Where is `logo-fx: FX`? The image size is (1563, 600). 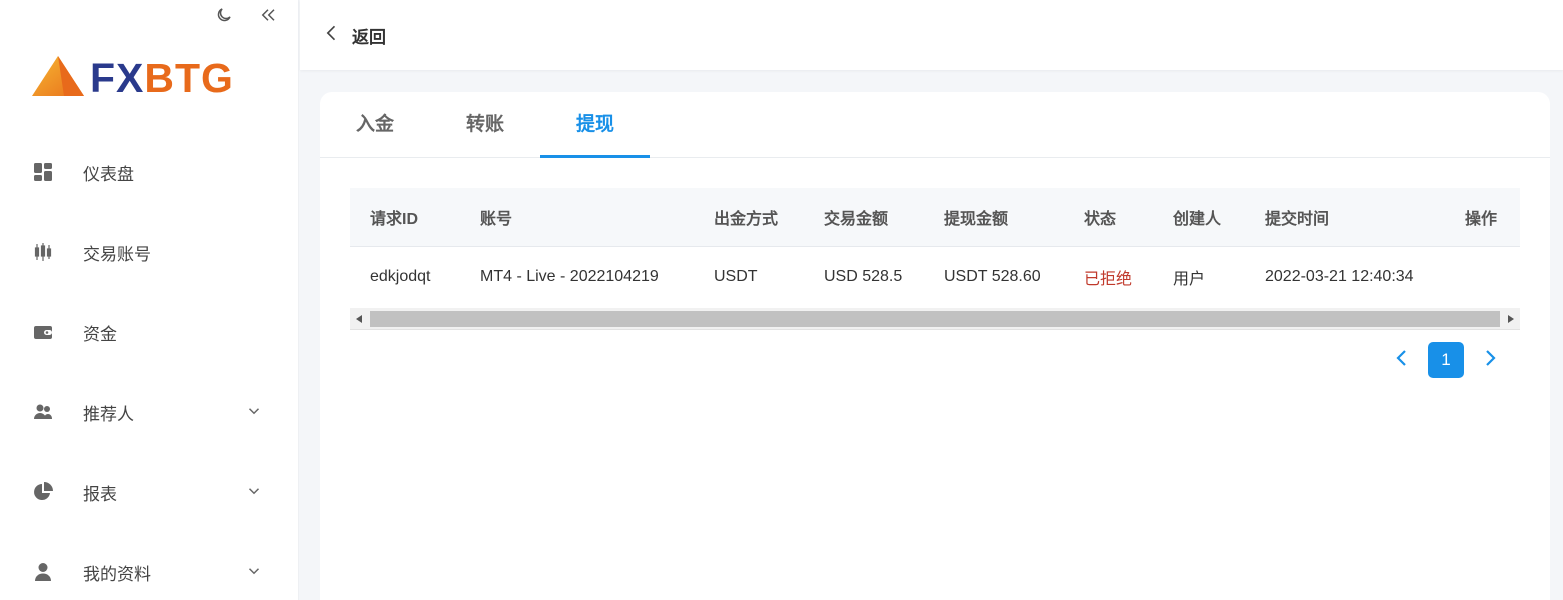 logo-fx: FX is located at coordinates (117, 77).